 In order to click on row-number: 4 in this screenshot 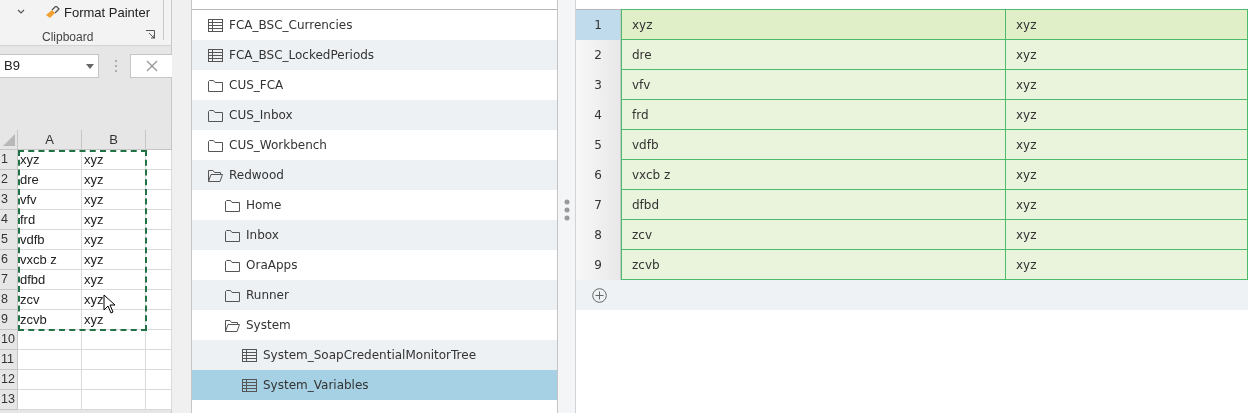, I will do `click(599, 115)`.